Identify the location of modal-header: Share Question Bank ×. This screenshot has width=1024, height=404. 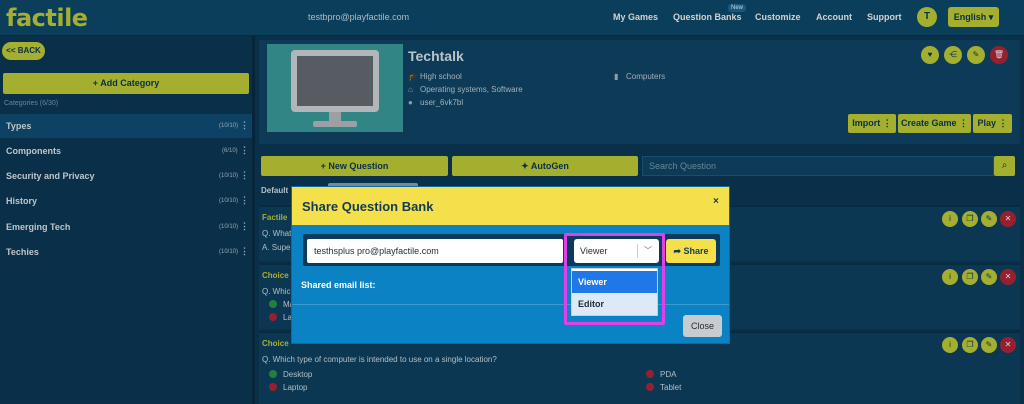
(510, 206).